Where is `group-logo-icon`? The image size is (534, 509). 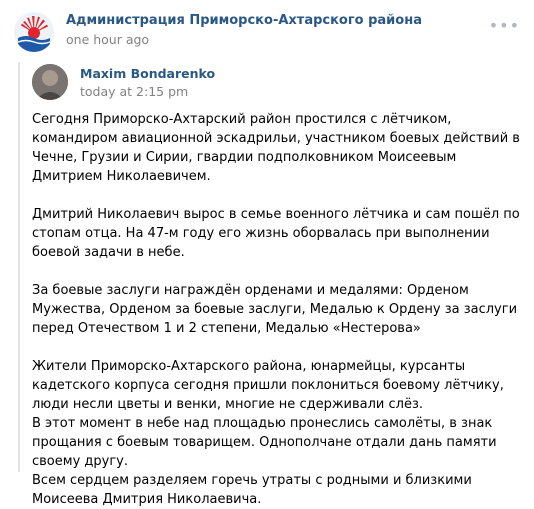 group-logo-icon is located at coordinates (34, 32).